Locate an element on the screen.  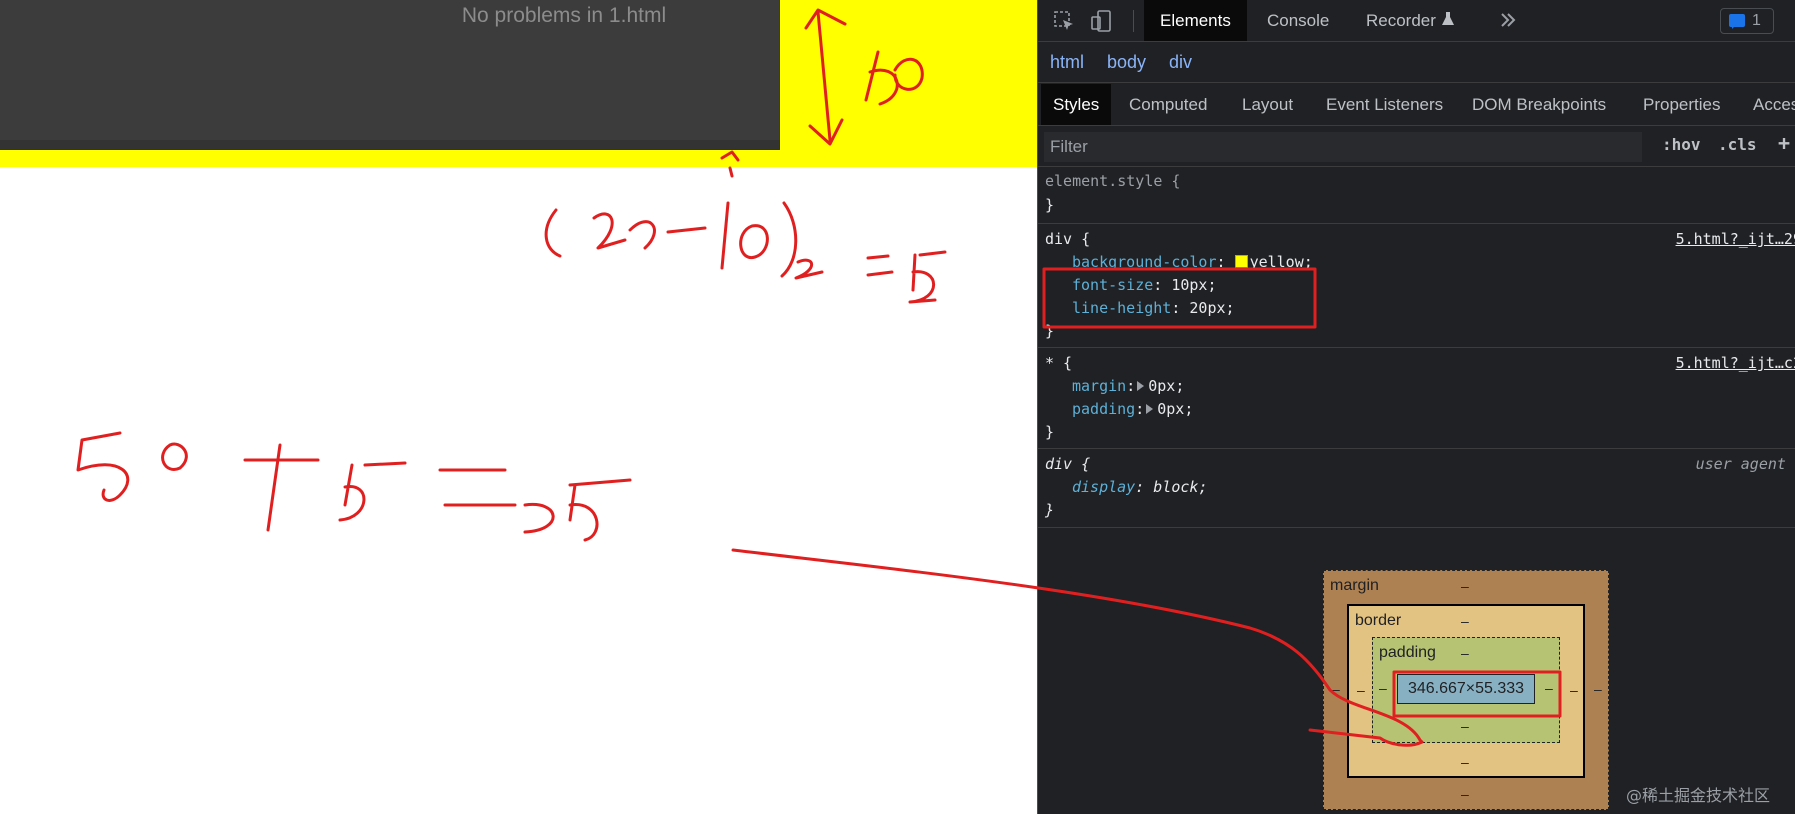
declaration-font-size: font-size: 10px; is located at coordinates (1144, 285).